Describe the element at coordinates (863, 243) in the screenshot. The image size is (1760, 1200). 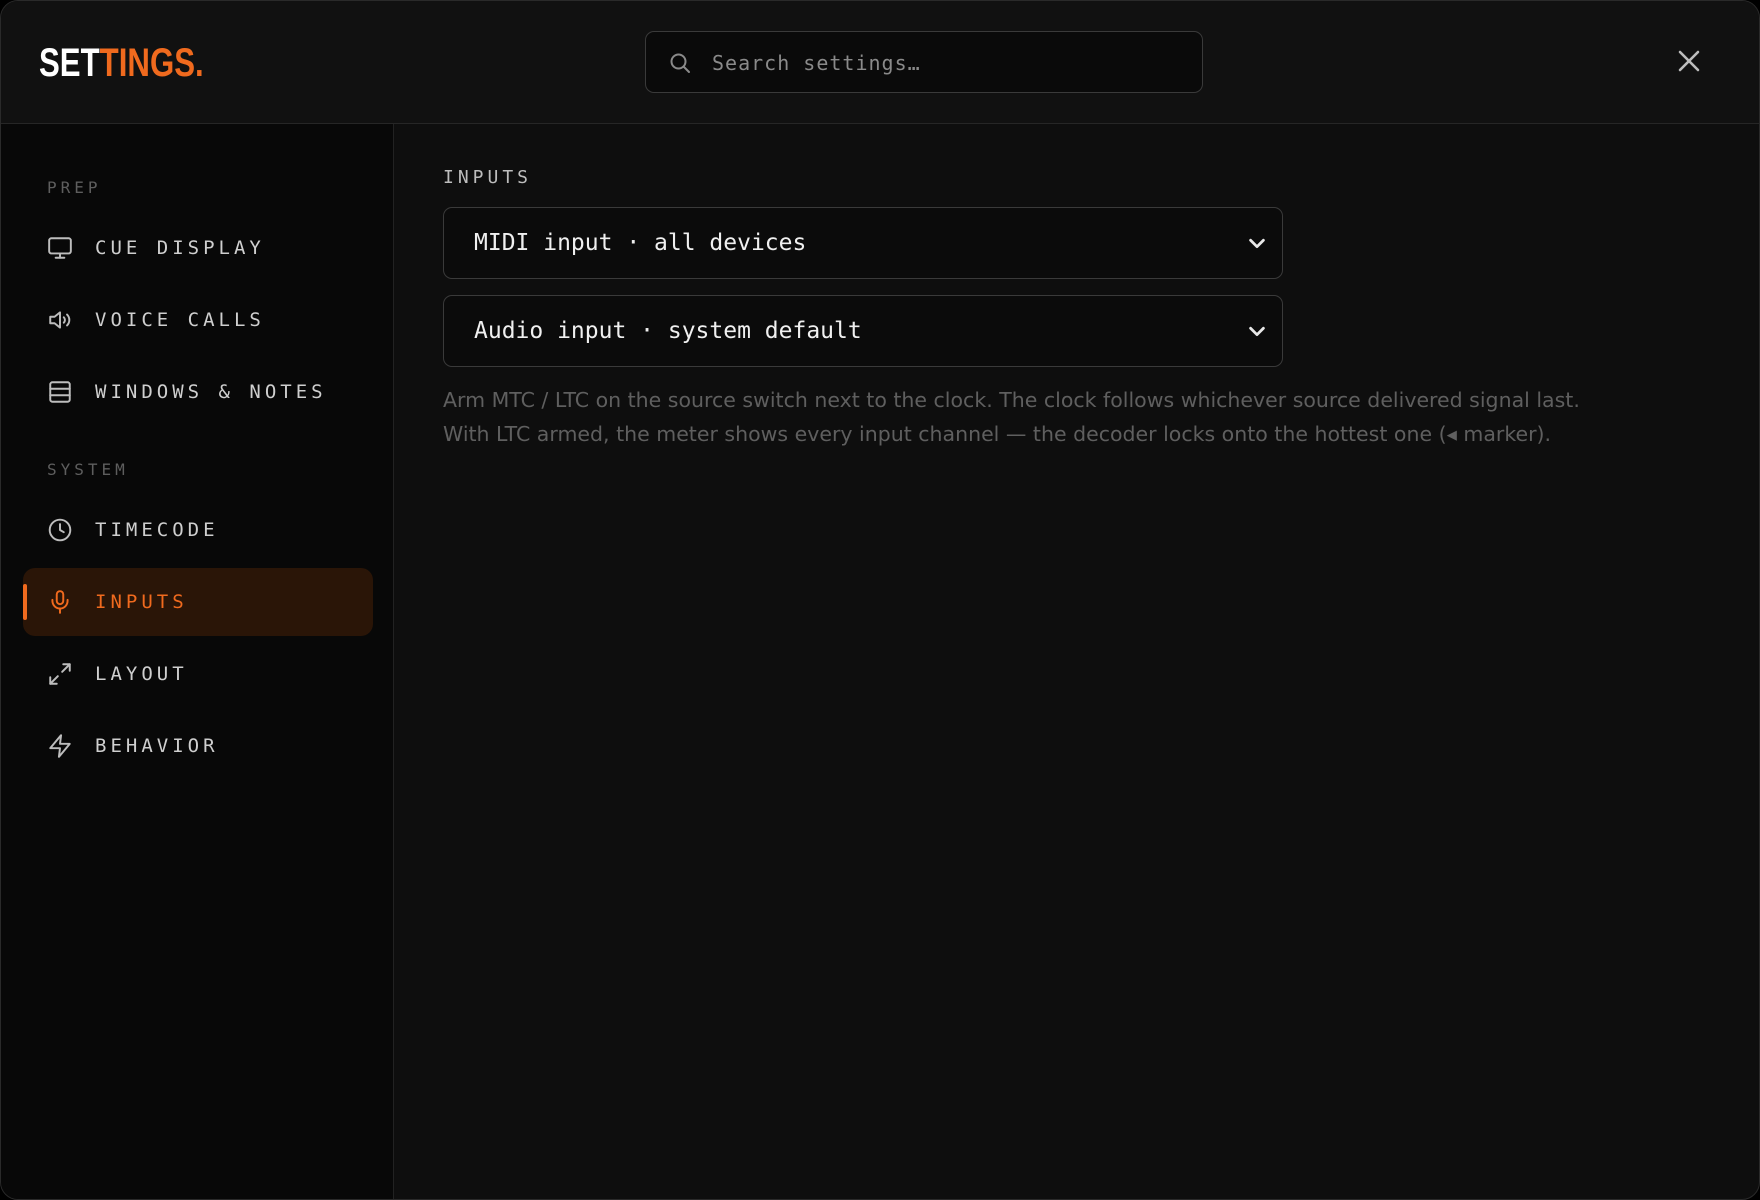
I see `midi-input-select: MIDI input · all devices` at that location.